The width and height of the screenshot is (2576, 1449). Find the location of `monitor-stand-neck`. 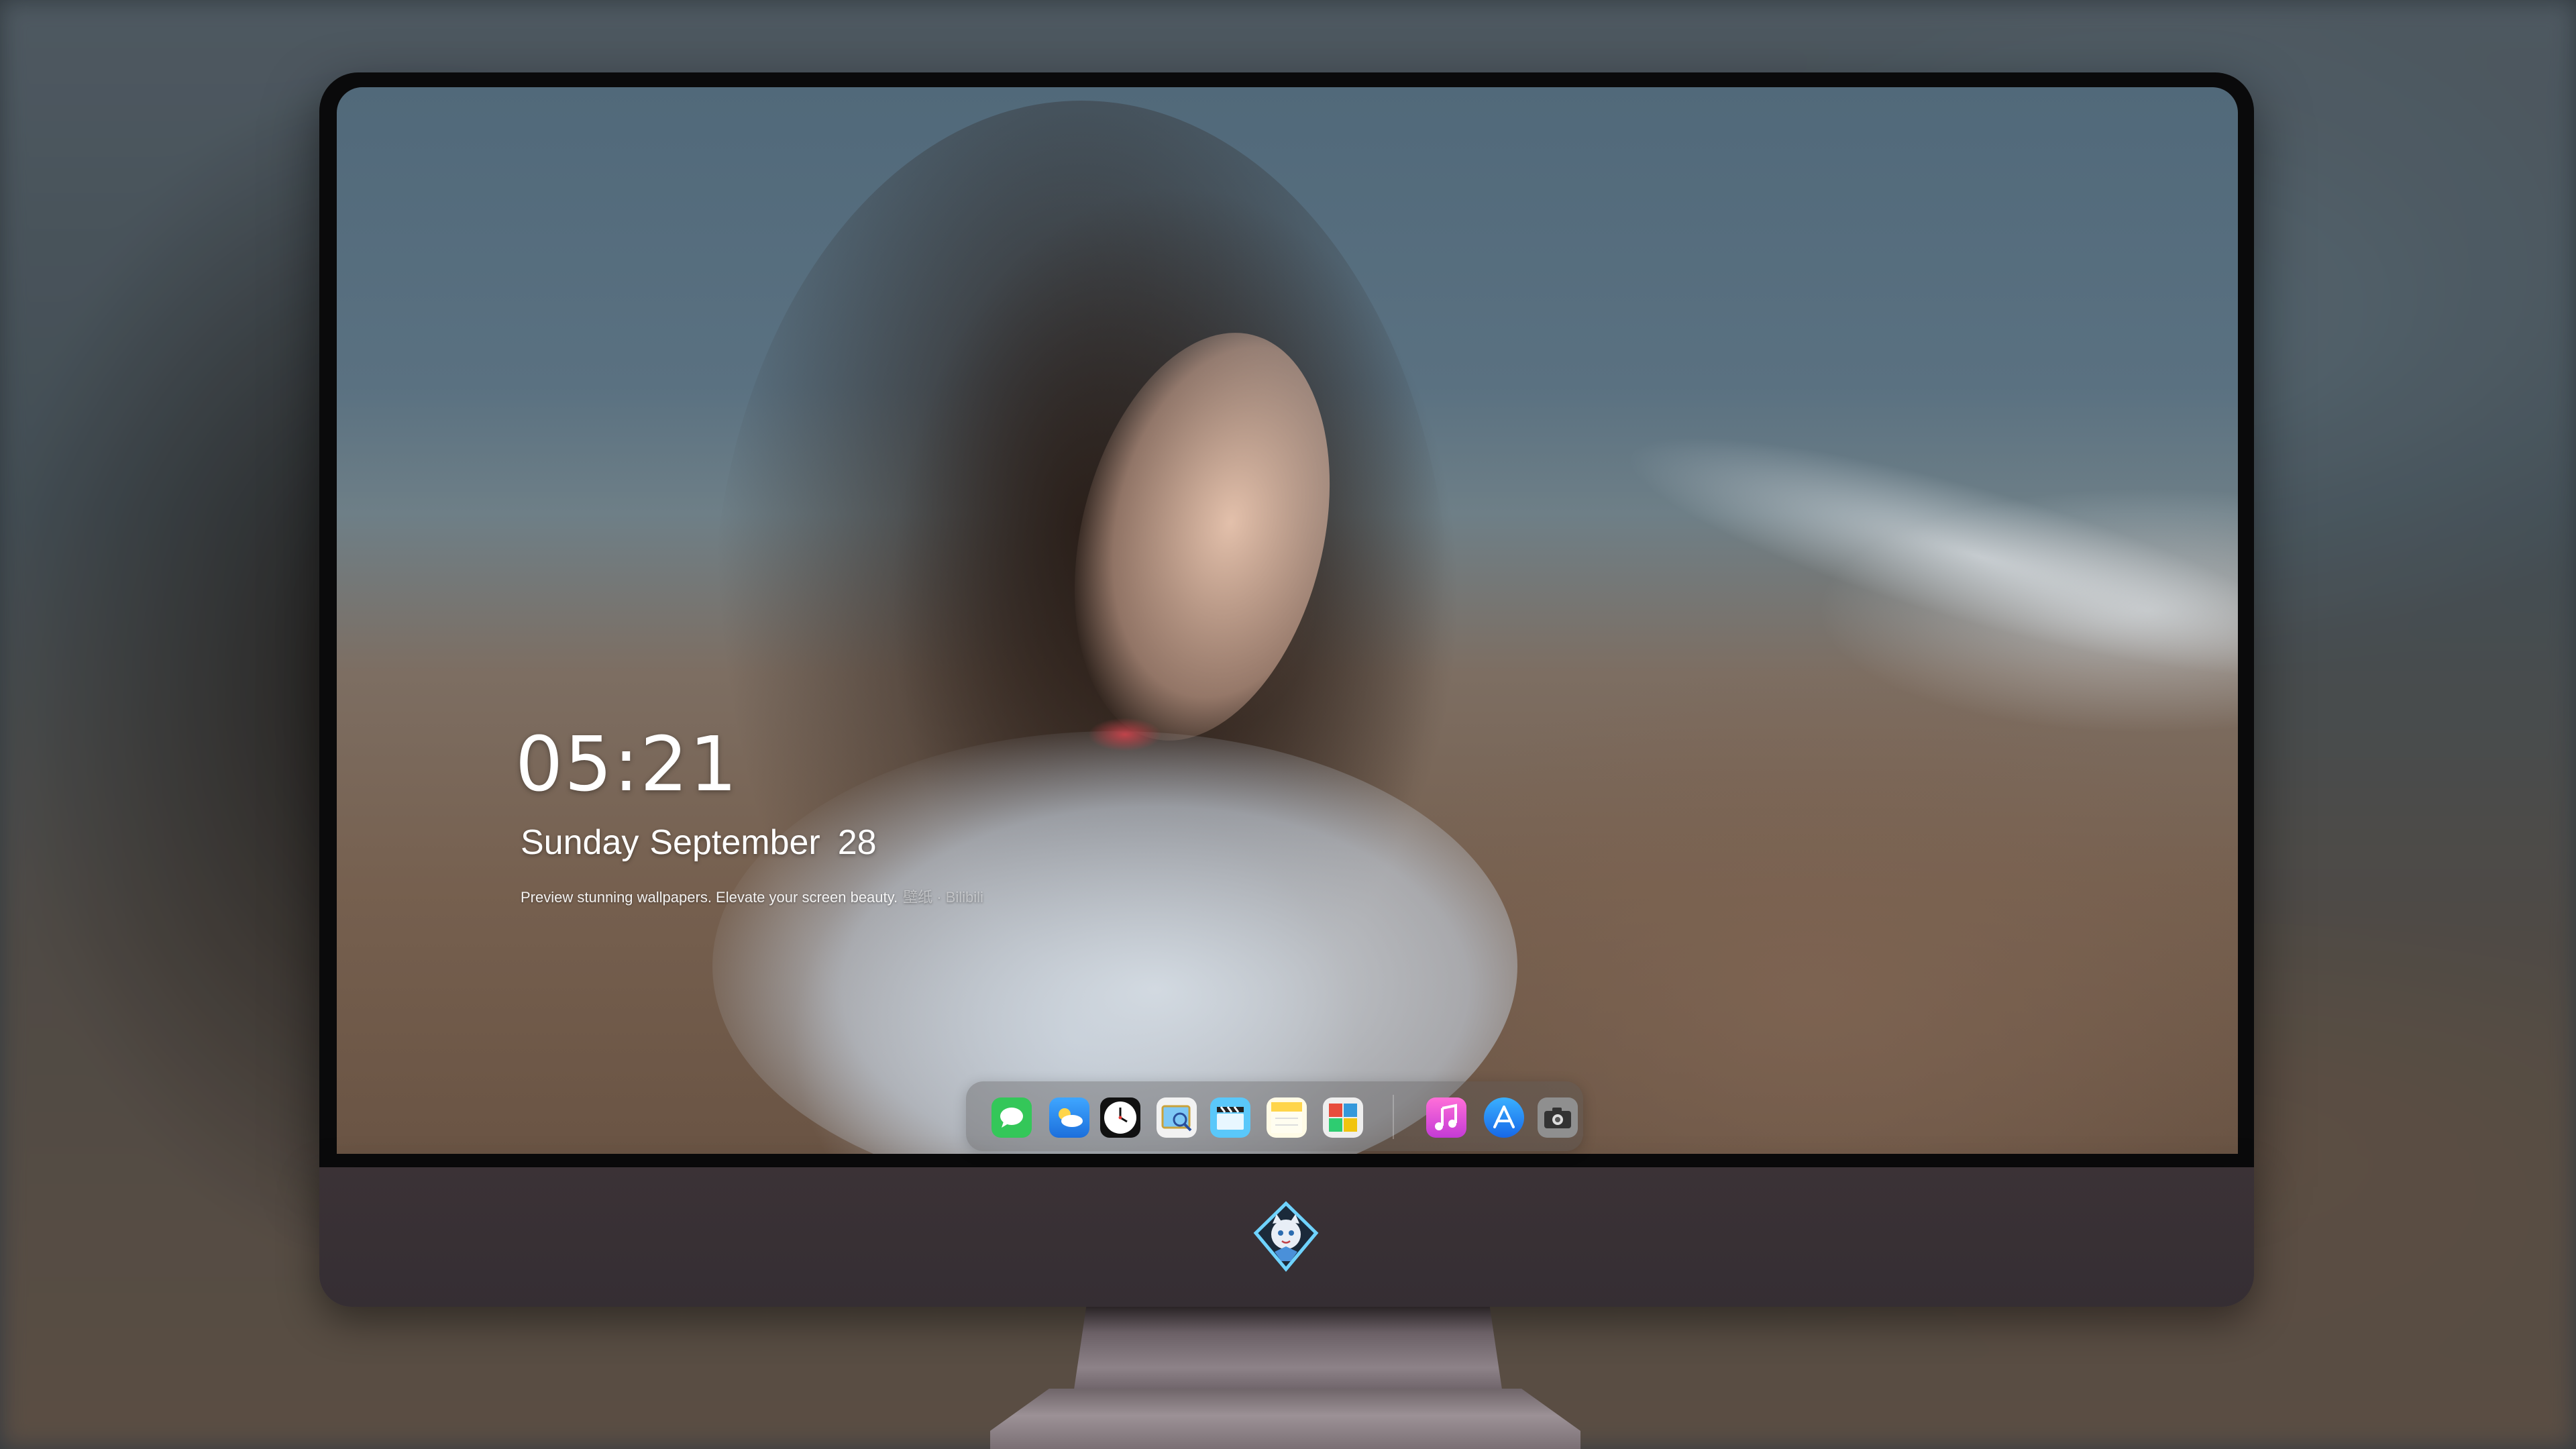

monitor-stand-neck is located at coordinates (1288, 1350).